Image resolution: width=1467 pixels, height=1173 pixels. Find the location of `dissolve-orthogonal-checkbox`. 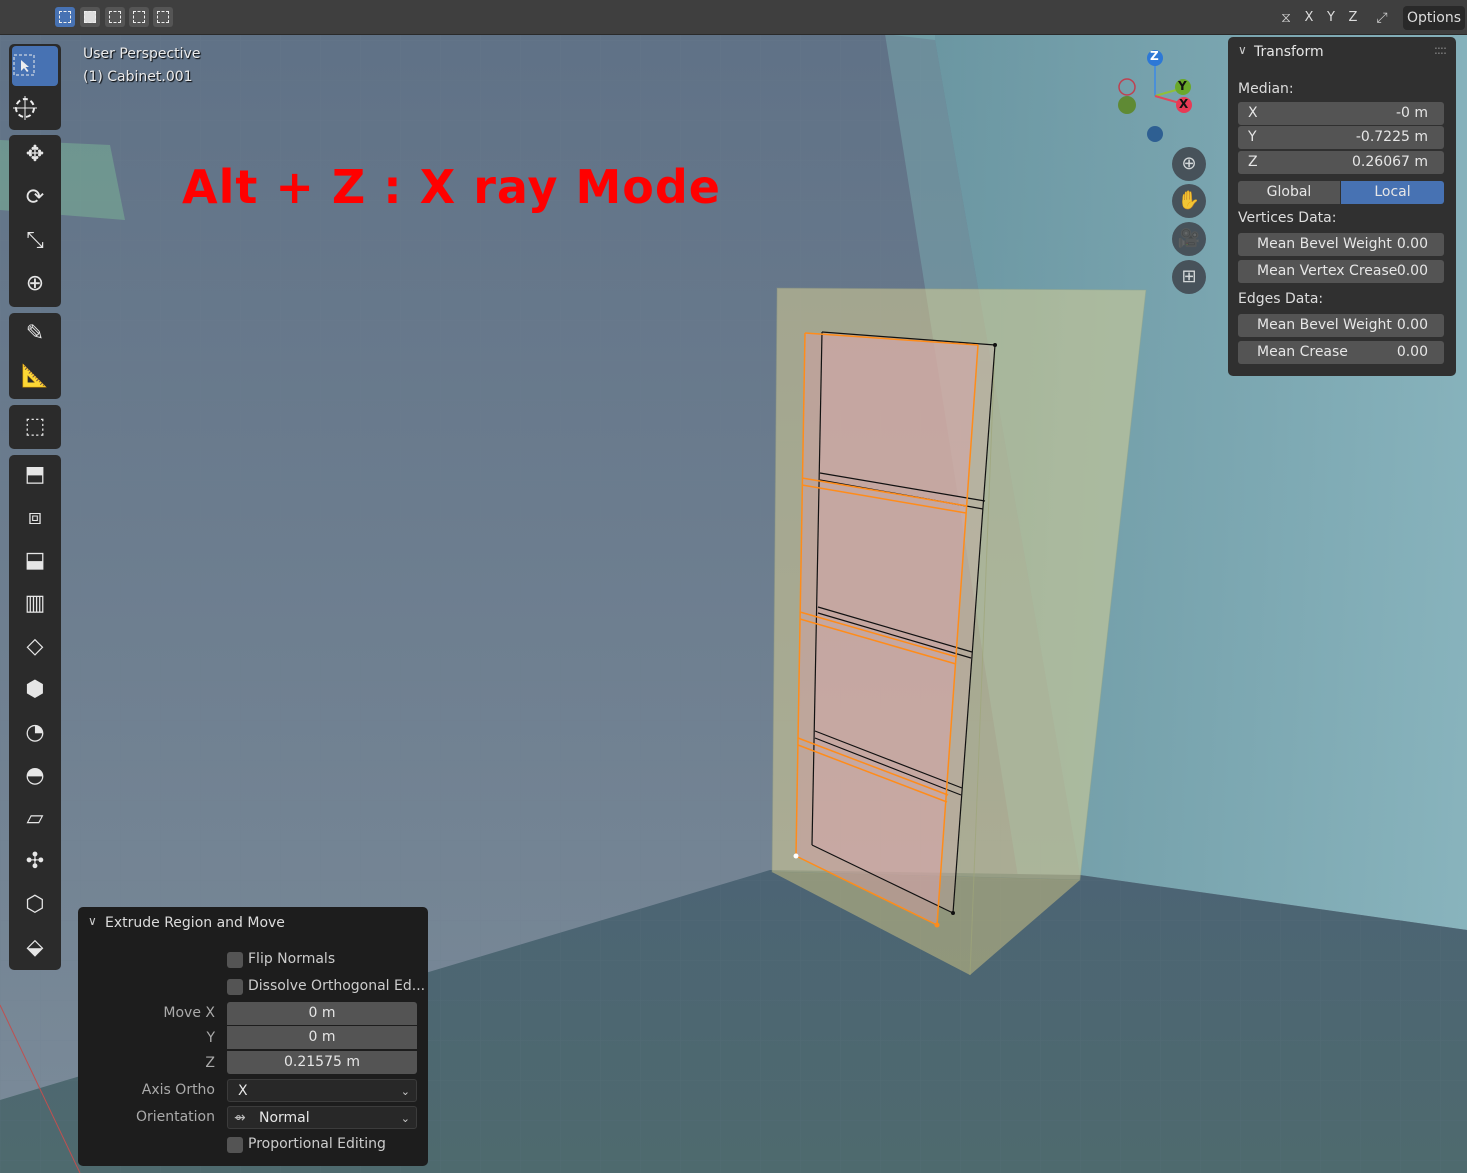

dissolve-orthogonal-checkbox is located at coordinates (235, 987).